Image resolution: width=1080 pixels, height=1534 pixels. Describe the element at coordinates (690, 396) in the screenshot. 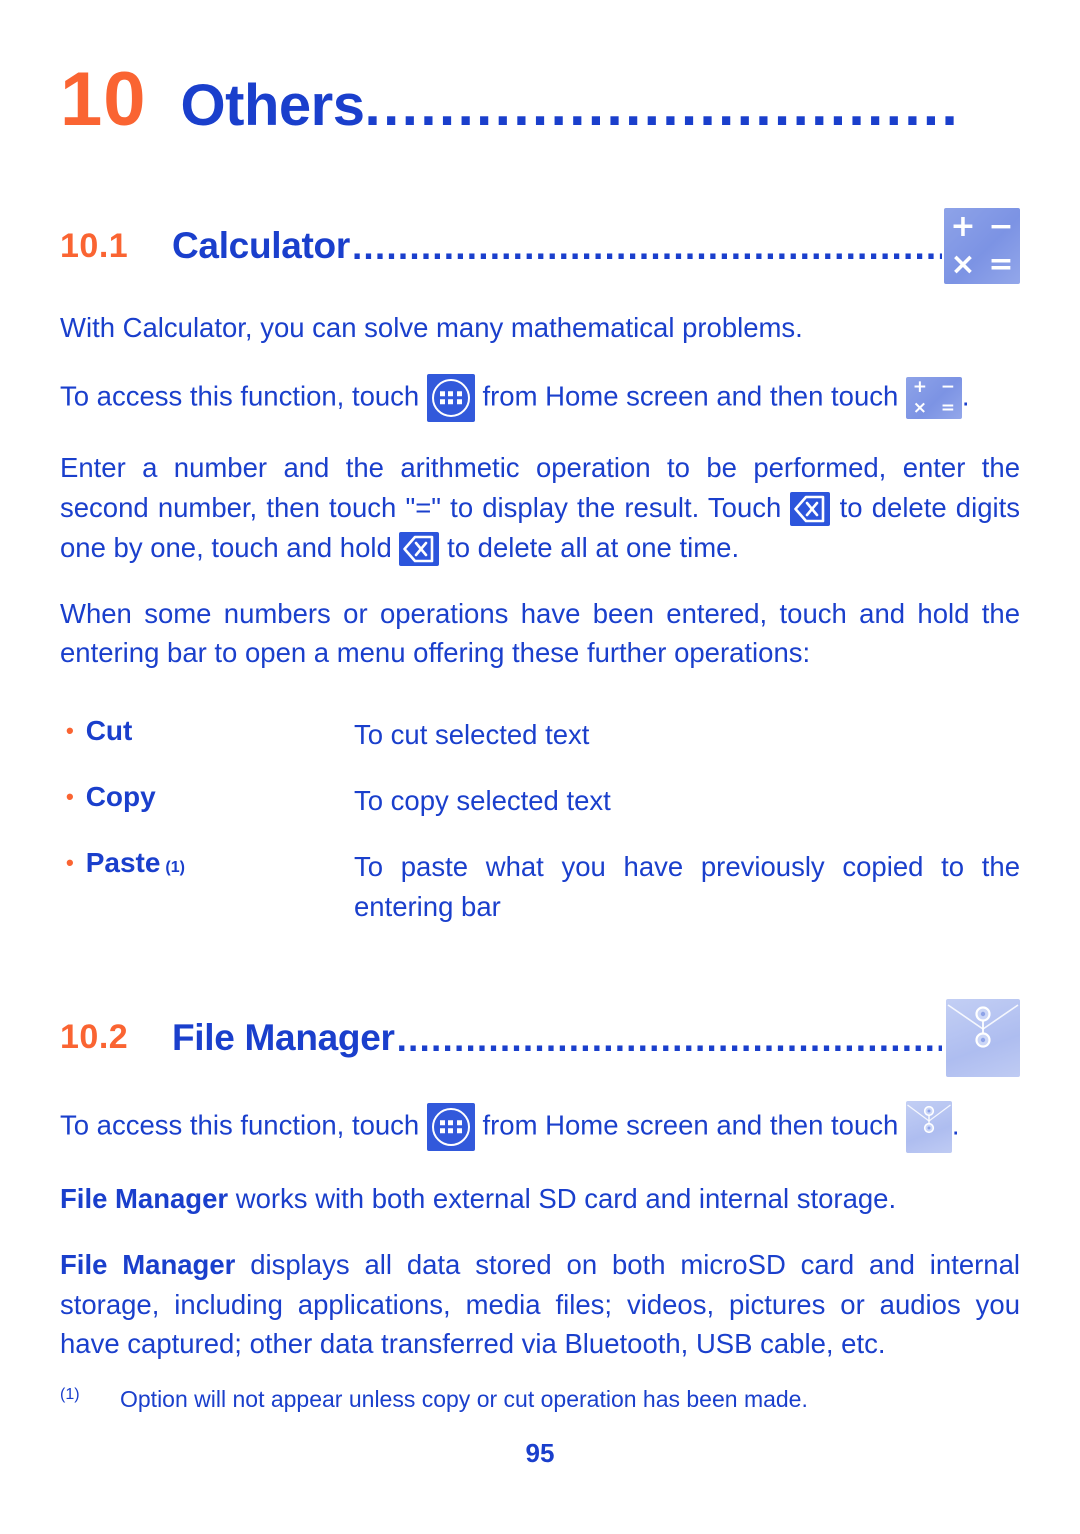

I see `calculator-access-text-2: from Home screen and then touch` at that location.